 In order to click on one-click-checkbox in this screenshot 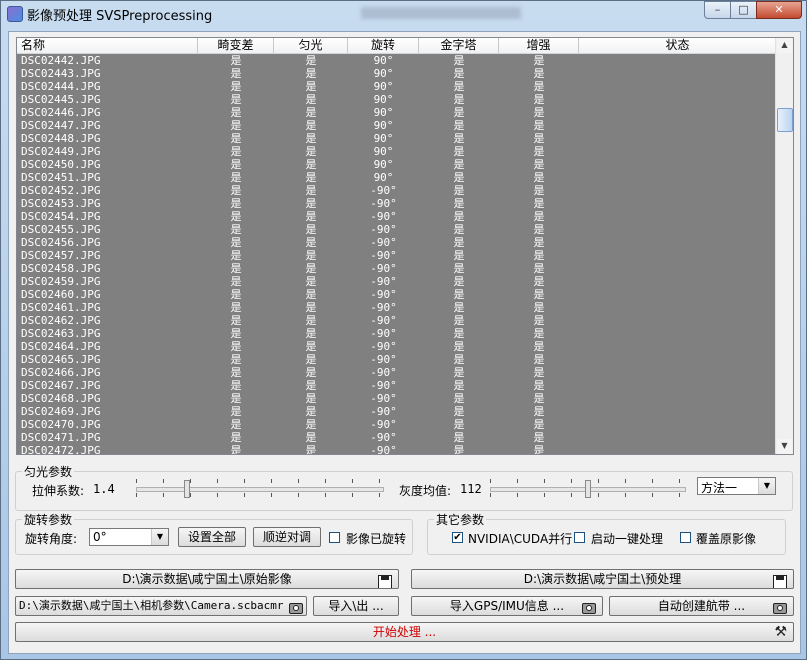, I will do `click(579, 537)`.